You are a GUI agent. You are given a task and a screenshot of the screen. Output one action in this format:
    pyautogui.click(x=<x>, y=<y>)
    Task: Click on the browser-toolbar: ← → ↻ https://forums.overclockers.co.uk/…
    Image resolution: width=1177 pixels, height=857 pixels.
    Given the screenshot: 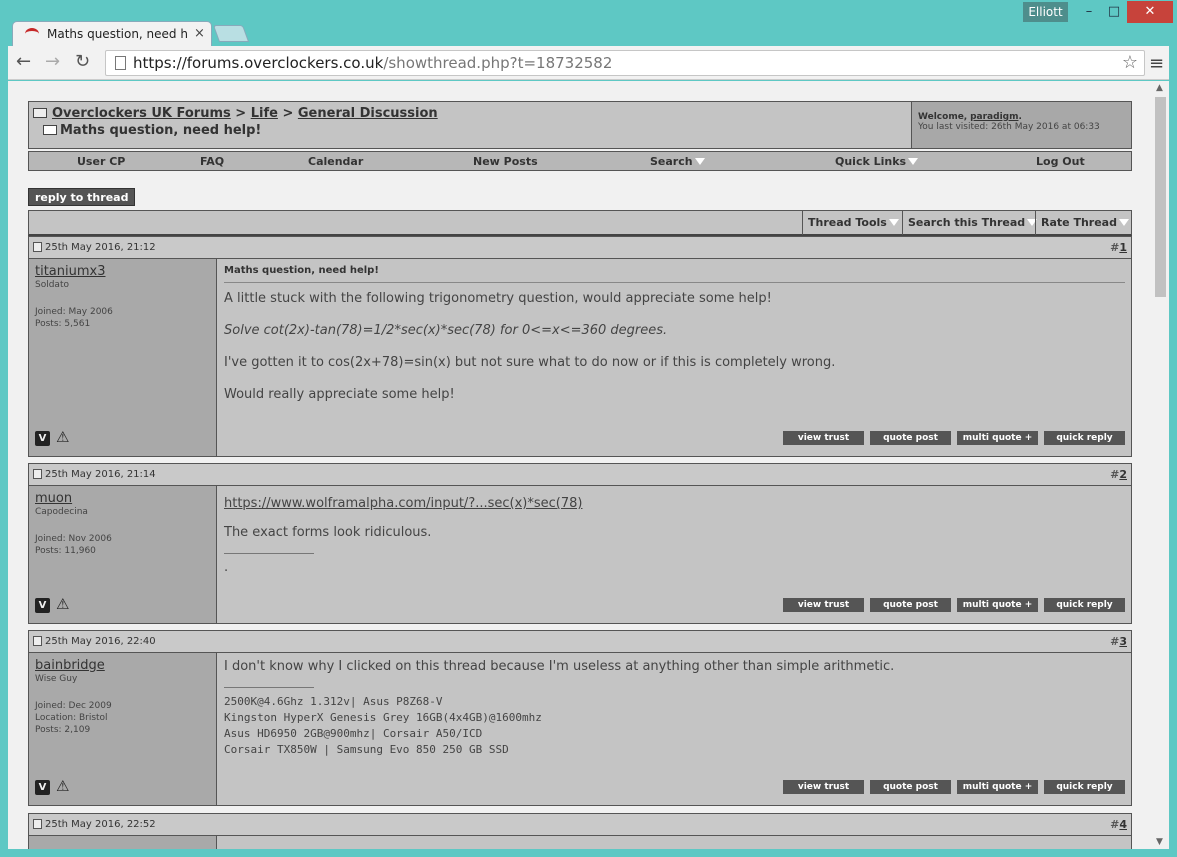 What is the action you would take?
    pyautogui.click(x=588, y=63)
    